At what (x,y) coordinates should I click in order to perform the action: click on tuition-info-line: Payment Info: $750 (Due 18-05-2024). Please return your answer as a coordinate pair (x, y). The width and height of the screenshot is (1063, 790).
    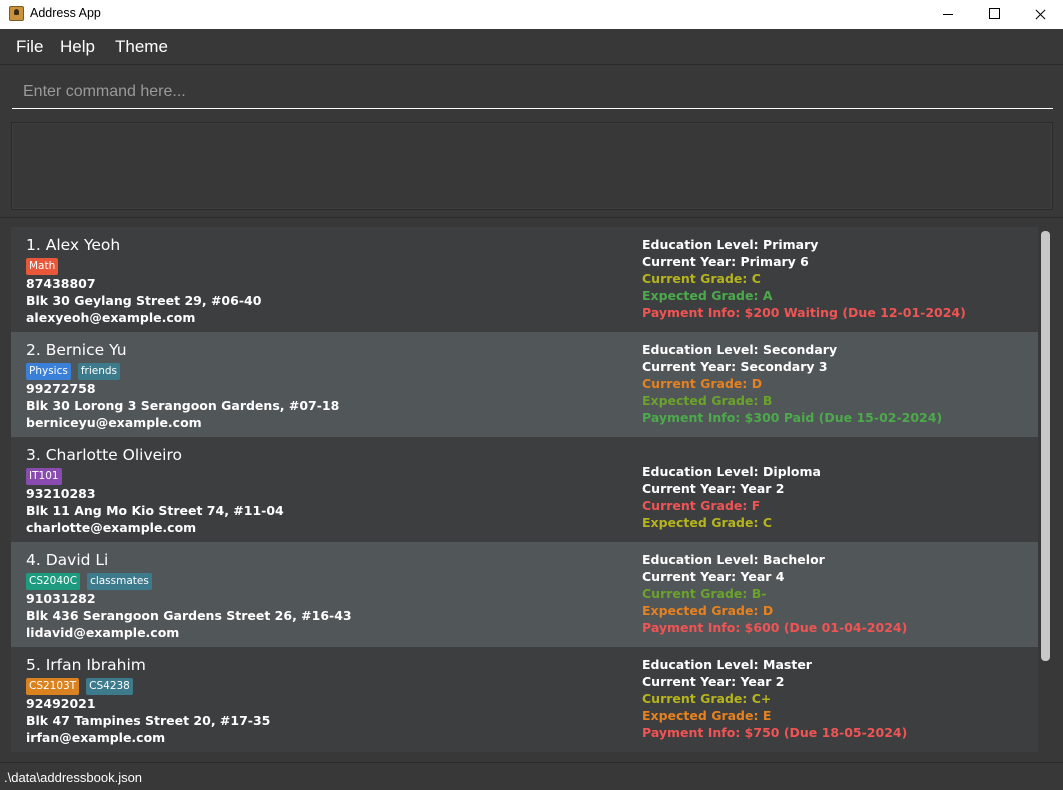
    Looking at the image, I should click on (775, 732).